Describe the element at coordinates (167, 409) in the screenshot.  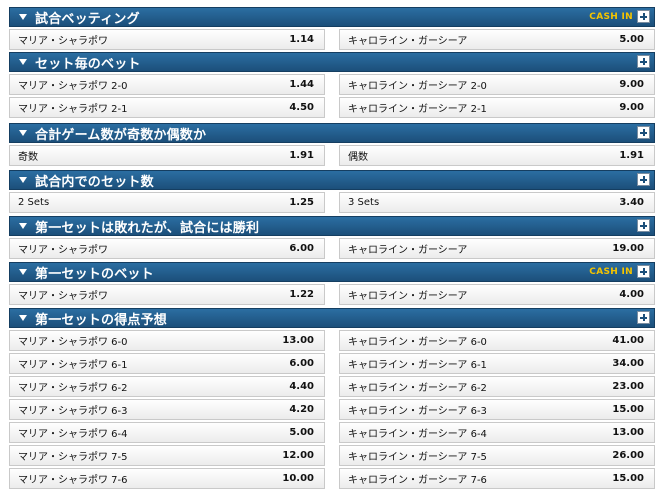
I see `odds-selection: マリア・シャラポワ 6-3 4.20` at that location.